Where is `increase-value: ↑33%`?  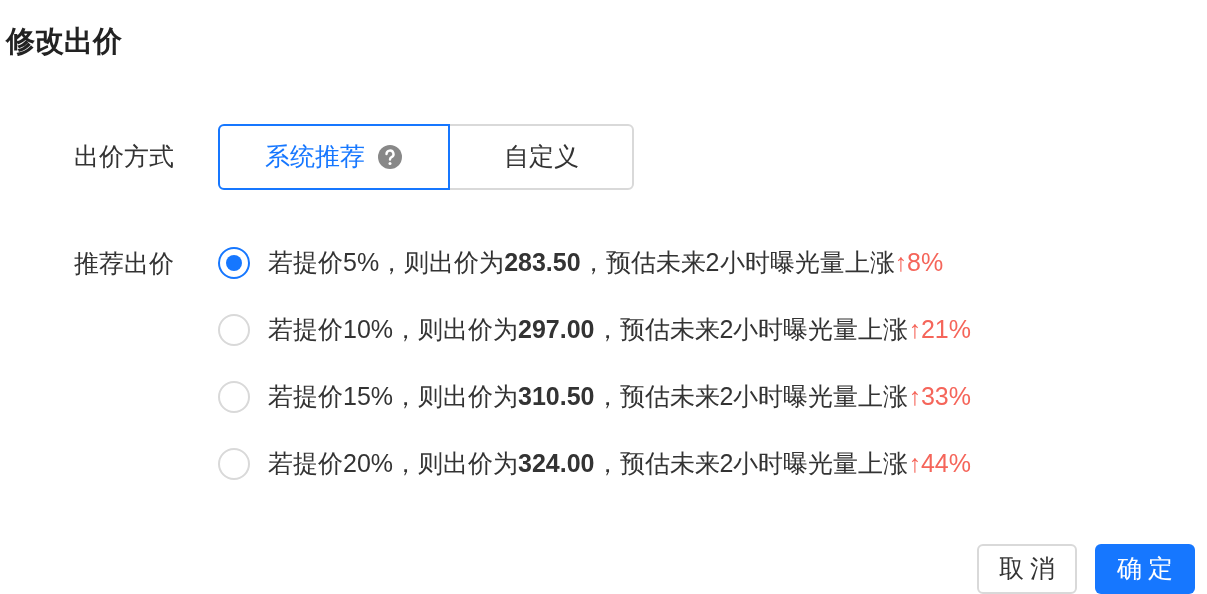 increase-value: ↑33% is located at coordinates (939, 397).